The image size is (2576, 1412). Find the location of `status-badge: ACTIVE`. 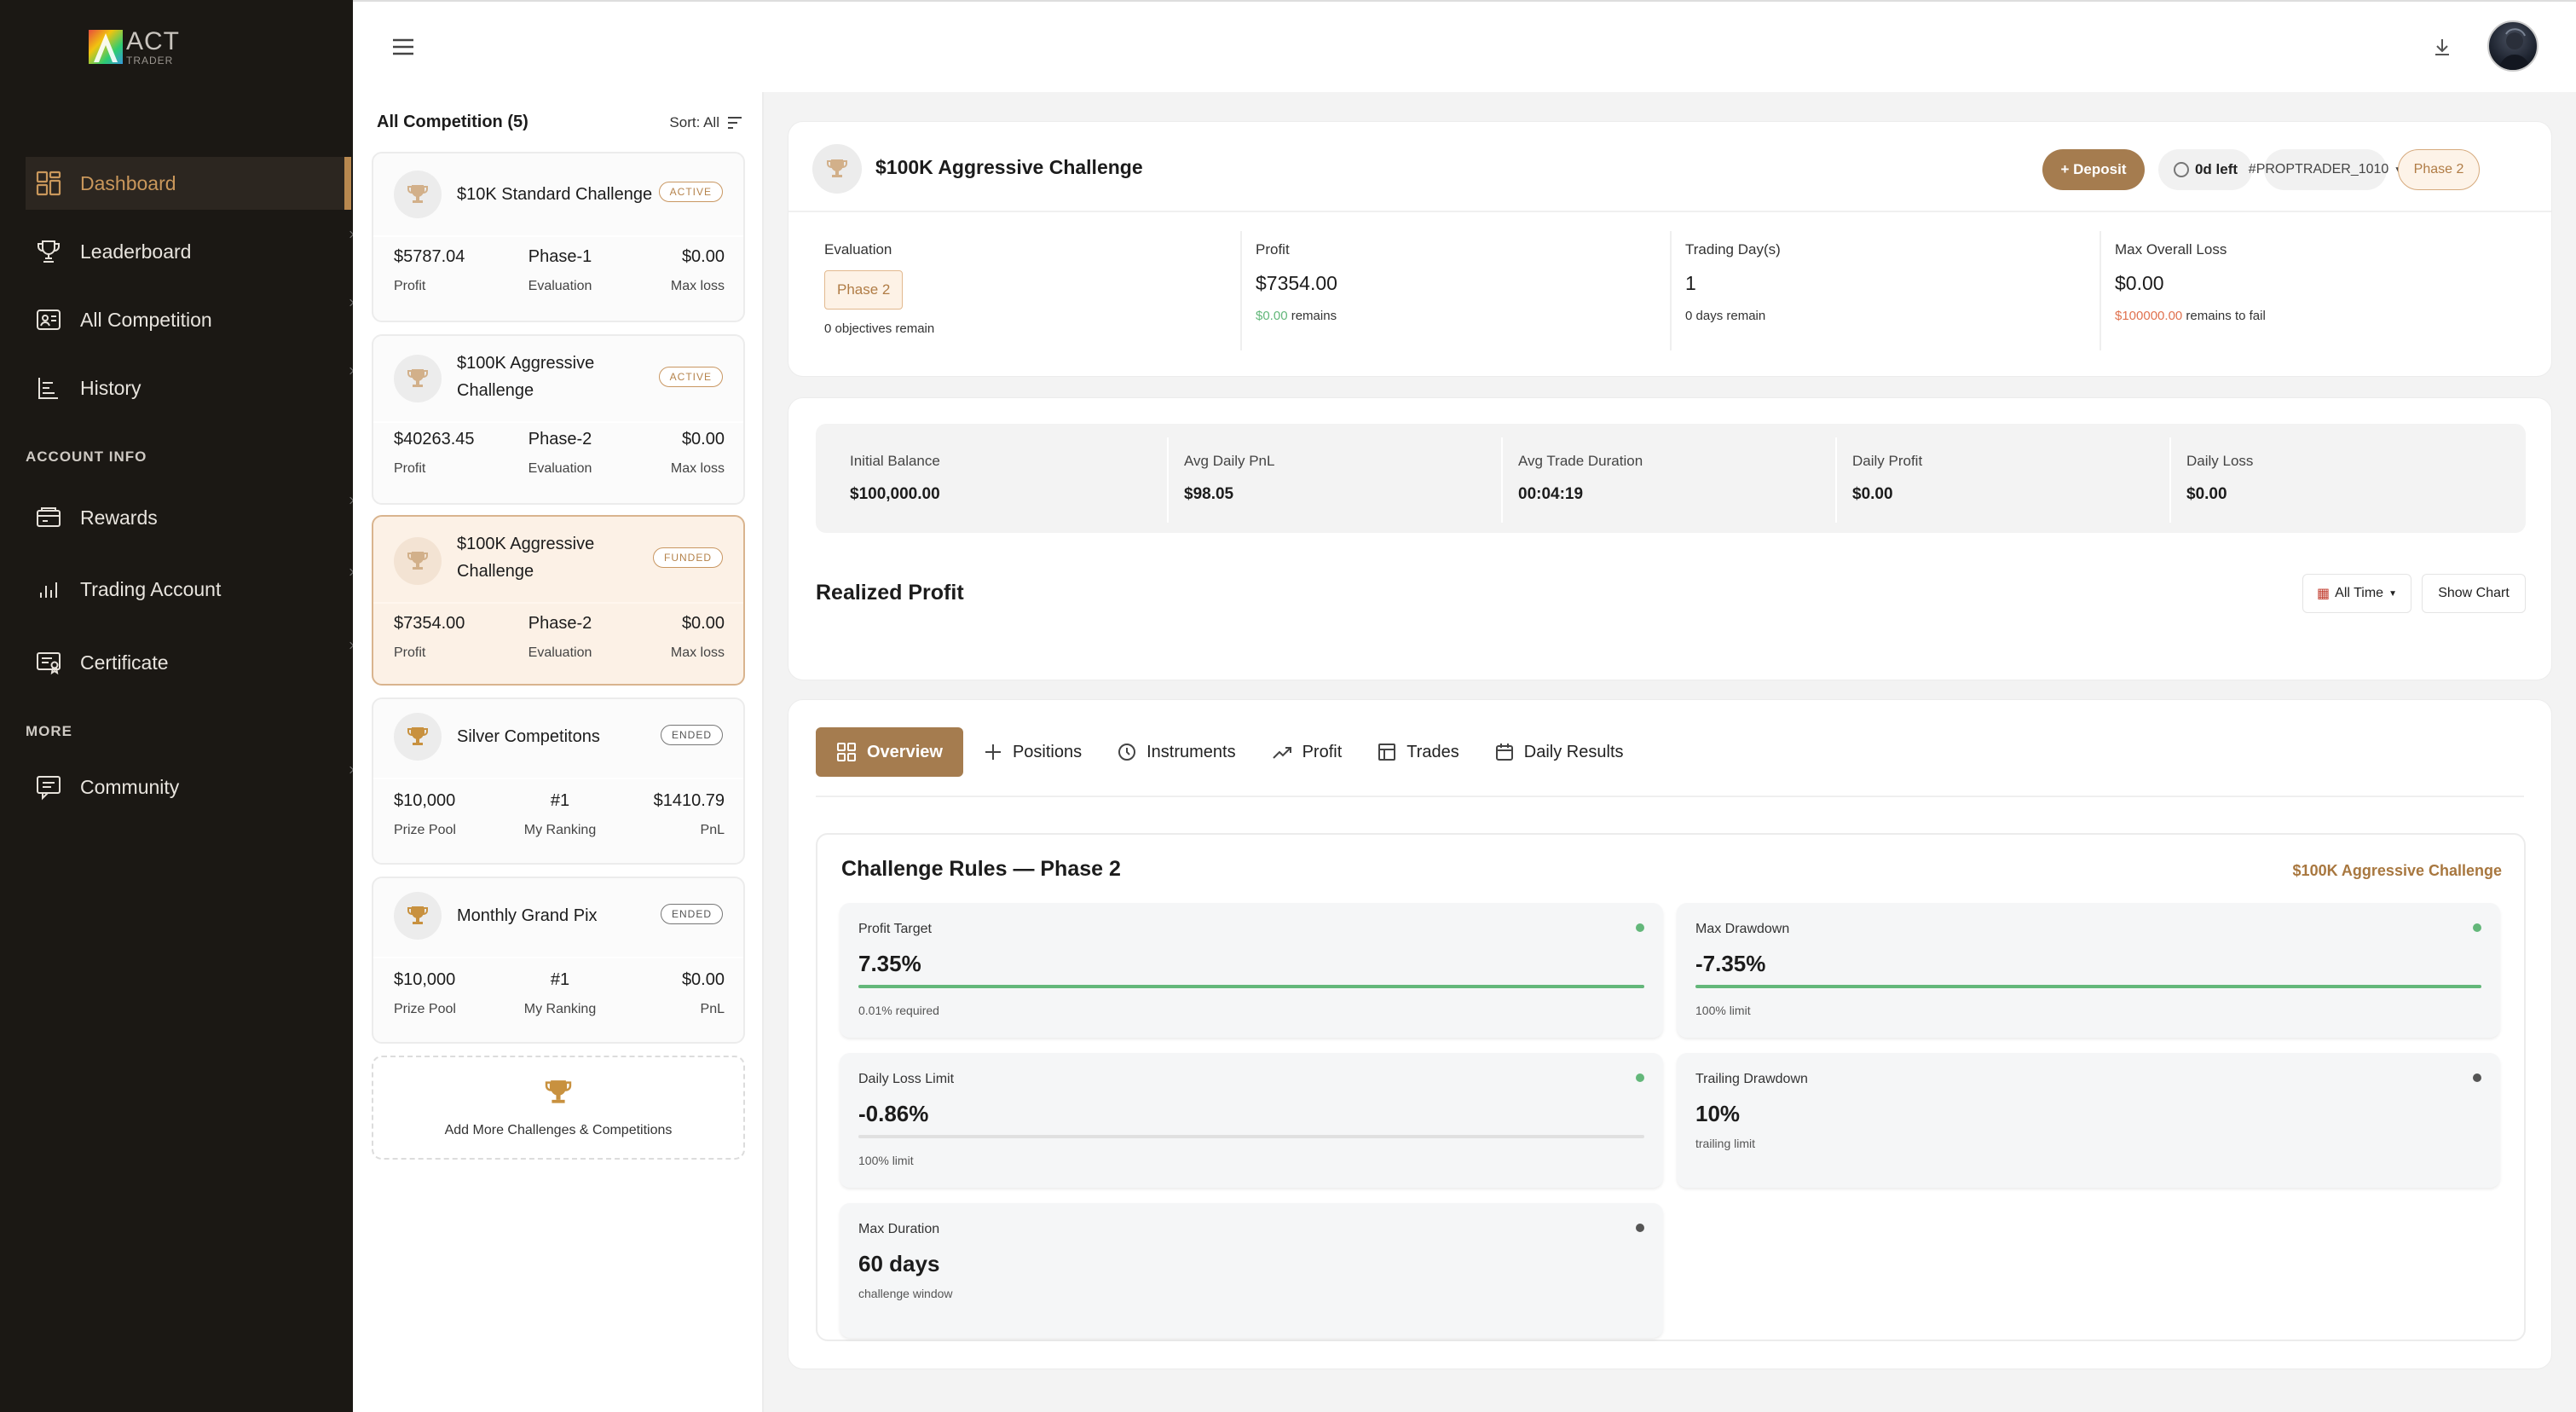

status-badge: ACTIVE is located at coordinates (690, 377).